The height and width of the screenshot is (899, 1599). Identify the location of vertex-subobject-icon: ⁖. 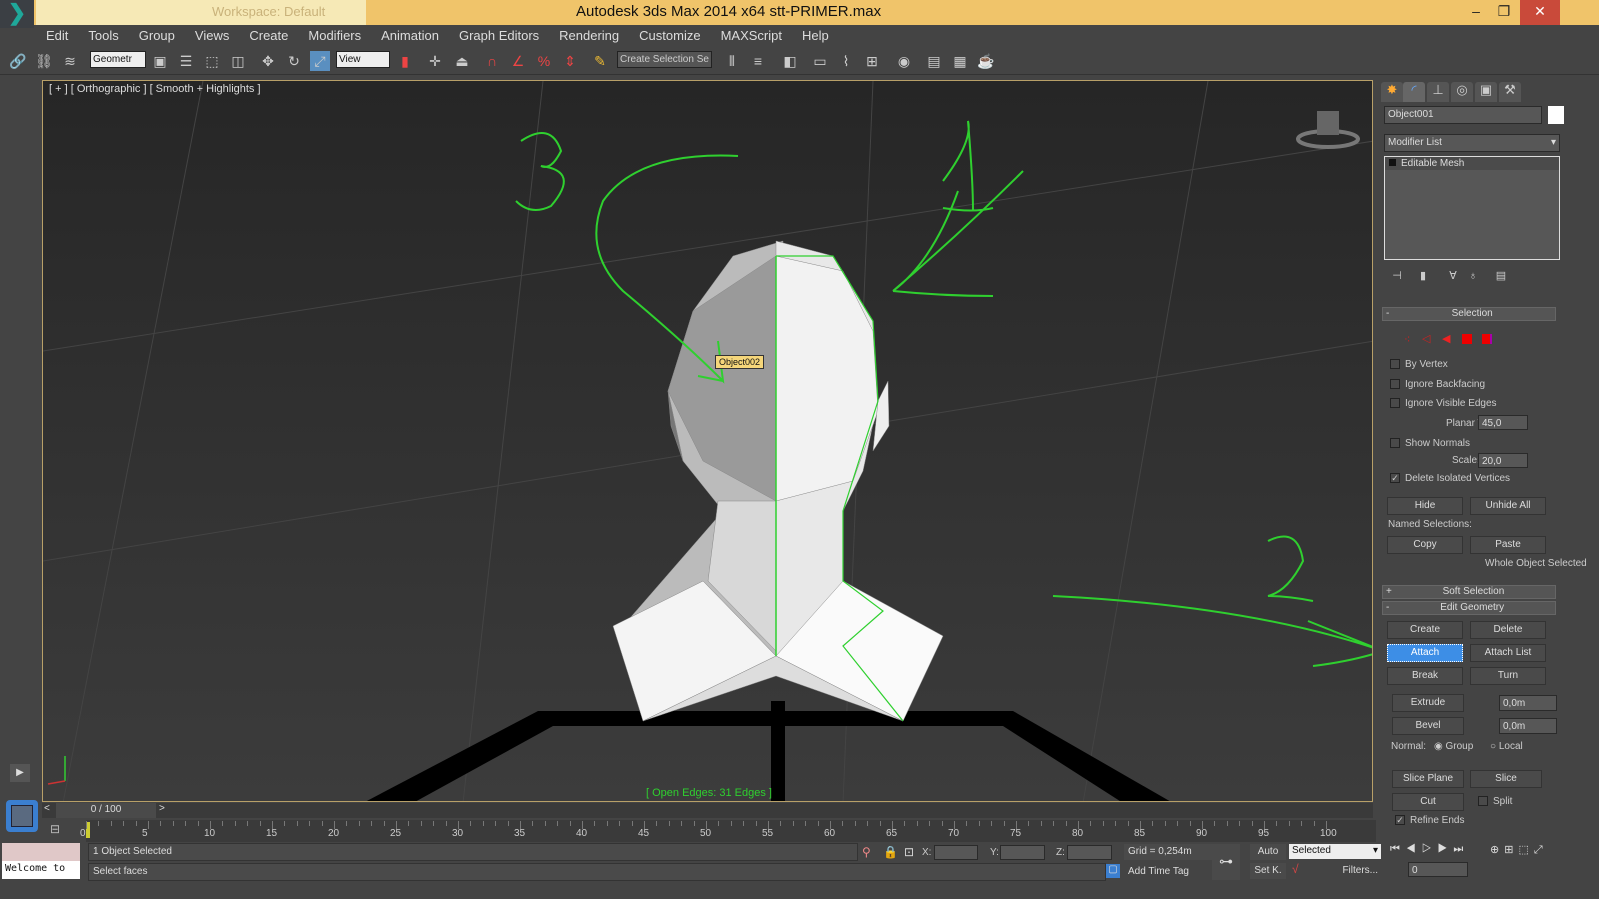
(1407, 339).